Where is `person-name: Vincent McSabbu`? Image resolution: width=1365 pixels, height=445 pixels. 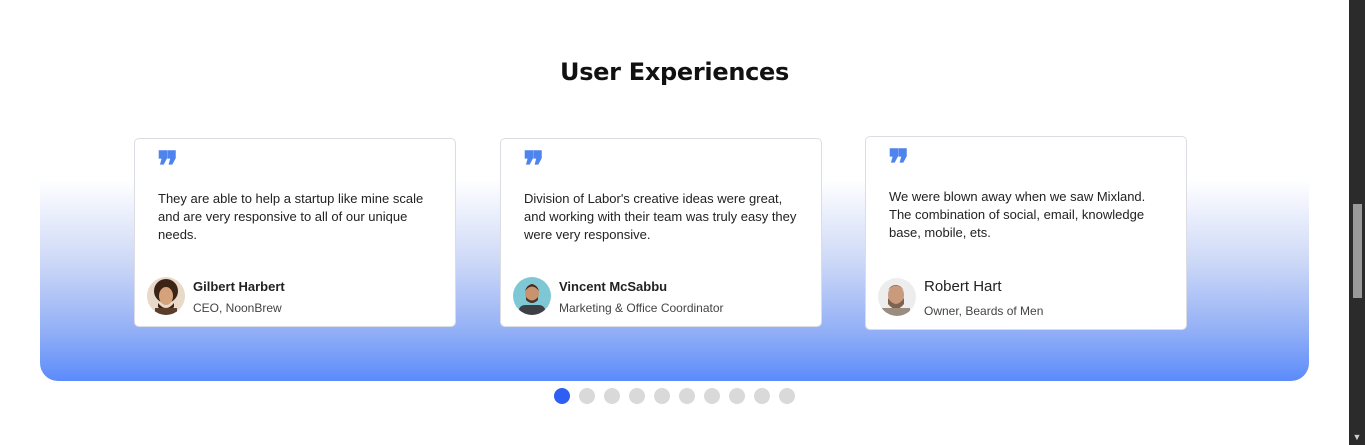 person-name: Vincent McSabbu is located at coordinates (613, 286).